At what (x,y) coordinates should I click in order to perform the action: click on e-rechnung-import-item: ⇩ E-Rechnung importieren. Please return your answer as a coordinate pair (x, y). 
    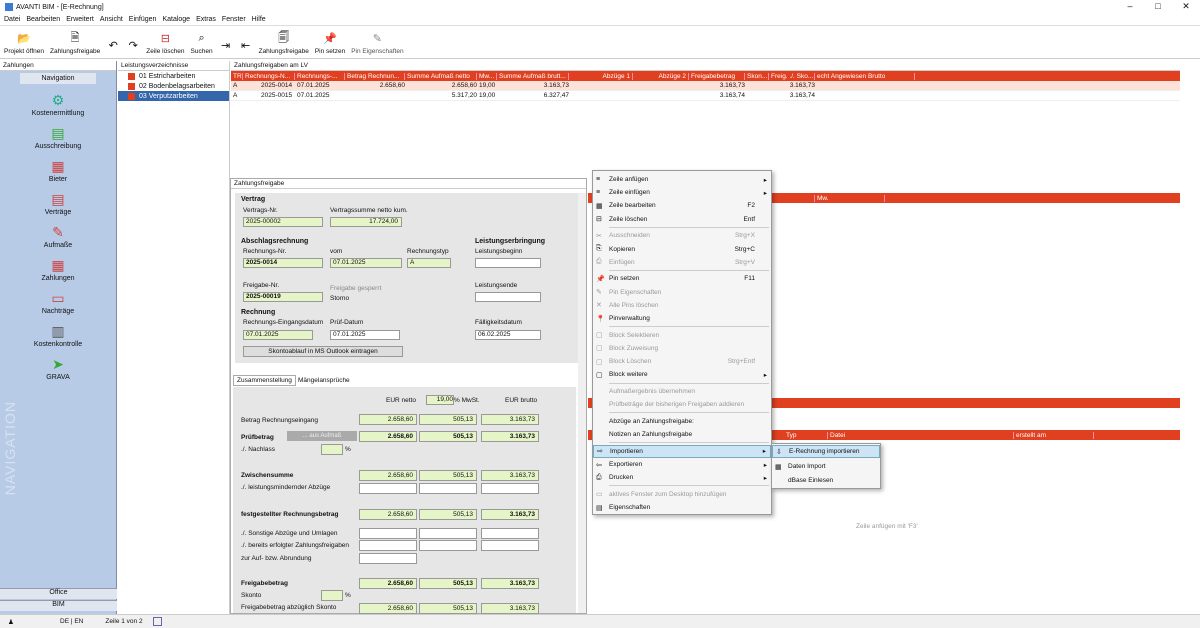
    Looking at the image, I should click on (826, 451).